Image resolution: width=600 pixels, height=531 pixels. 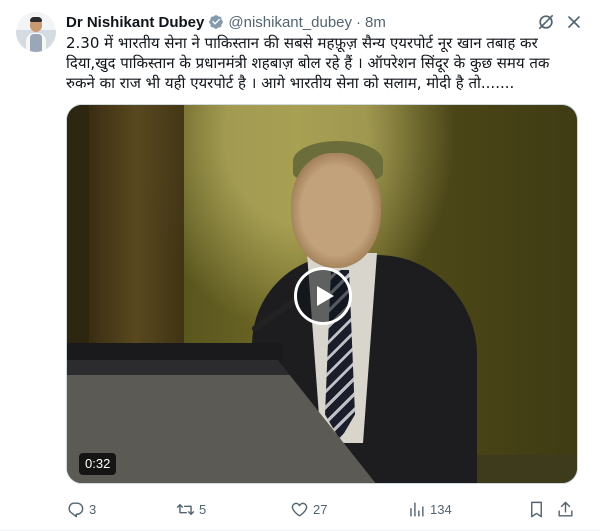 I want to click on share-button, so click(x=565, y=509).